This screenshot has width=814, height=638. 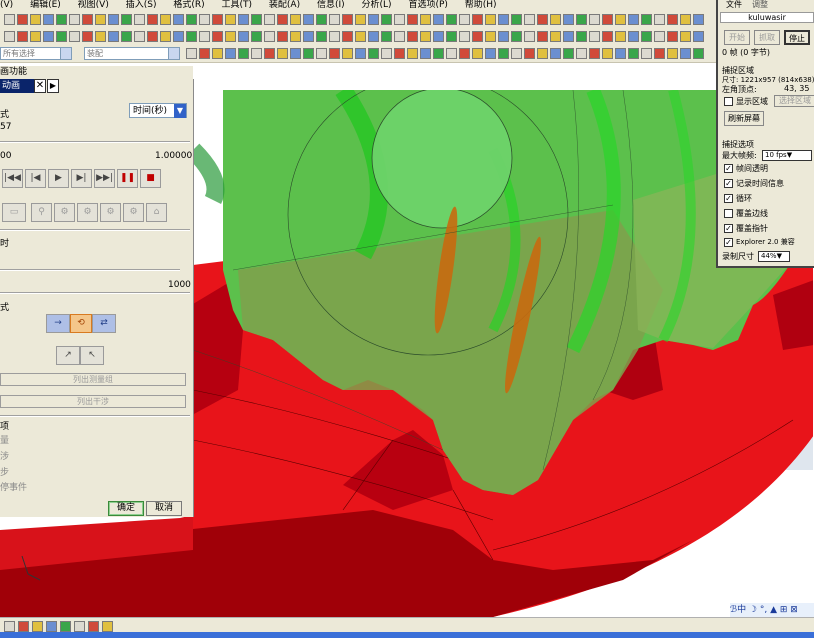 I want to click on ie-compat-checkbox: ✓, so click(x=728, y=242).